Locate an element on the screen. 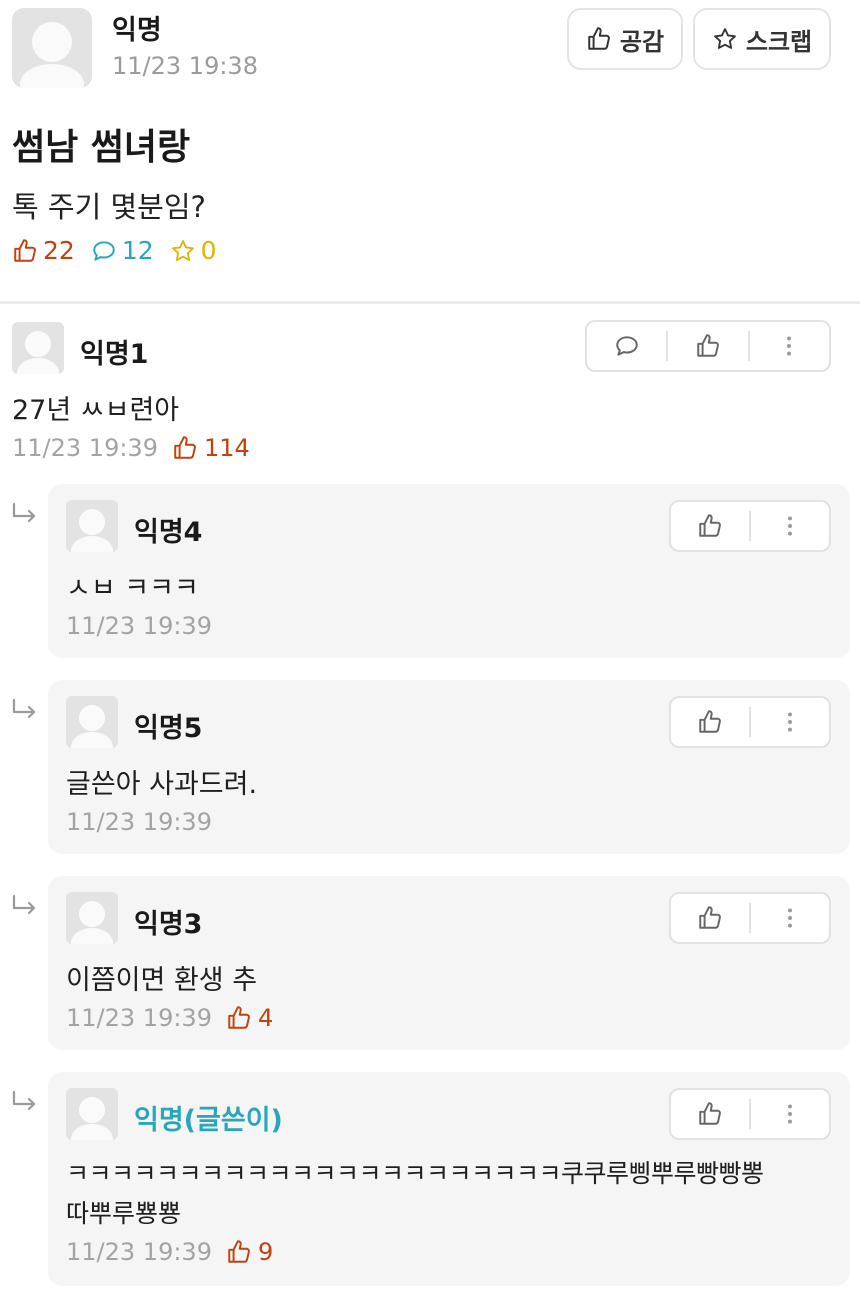  post-title: 썸남 썸녀랑 is located at coordinates (101, 147).